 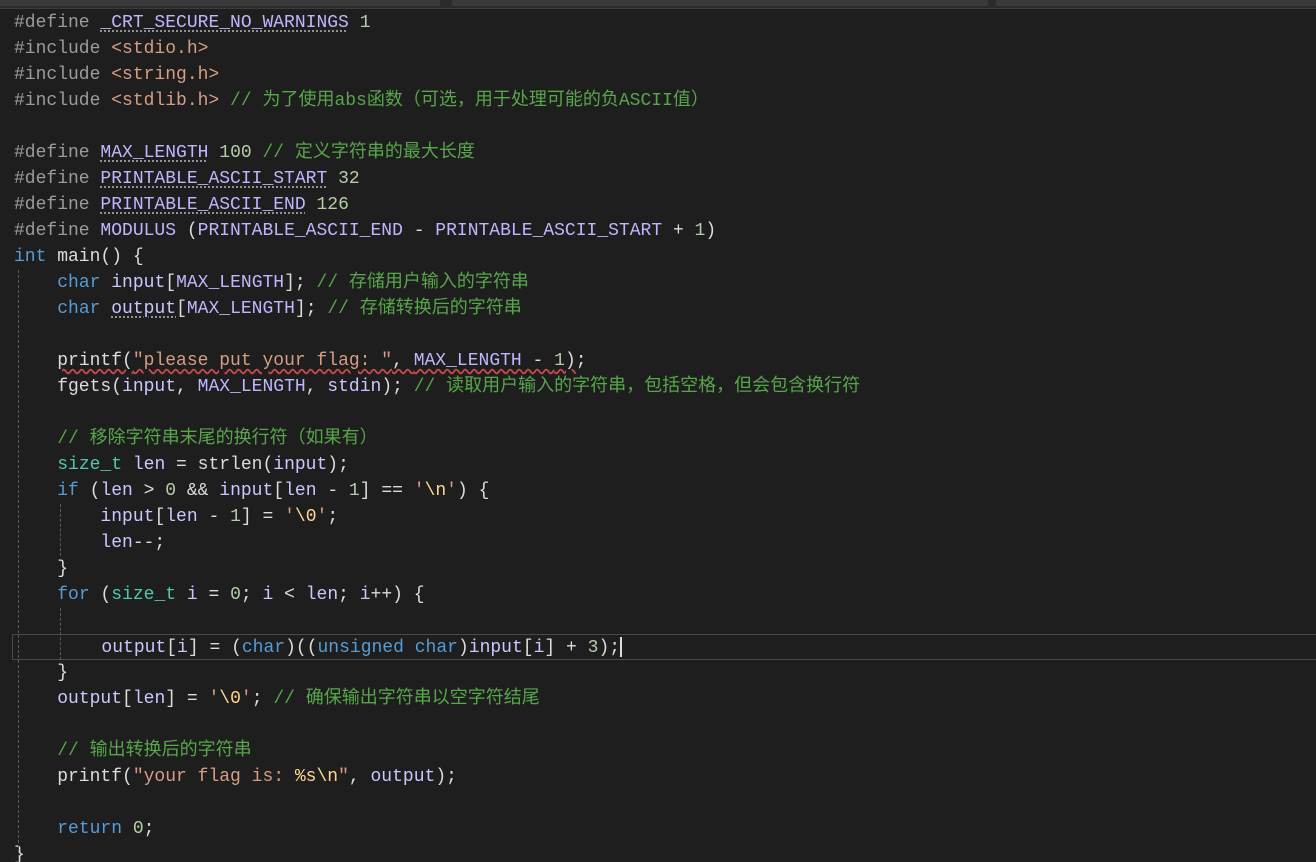 What do you see at coordinates (360, 648) in the screenshot?
I see `code-token: unsigned` at bounding box center [360, 648].